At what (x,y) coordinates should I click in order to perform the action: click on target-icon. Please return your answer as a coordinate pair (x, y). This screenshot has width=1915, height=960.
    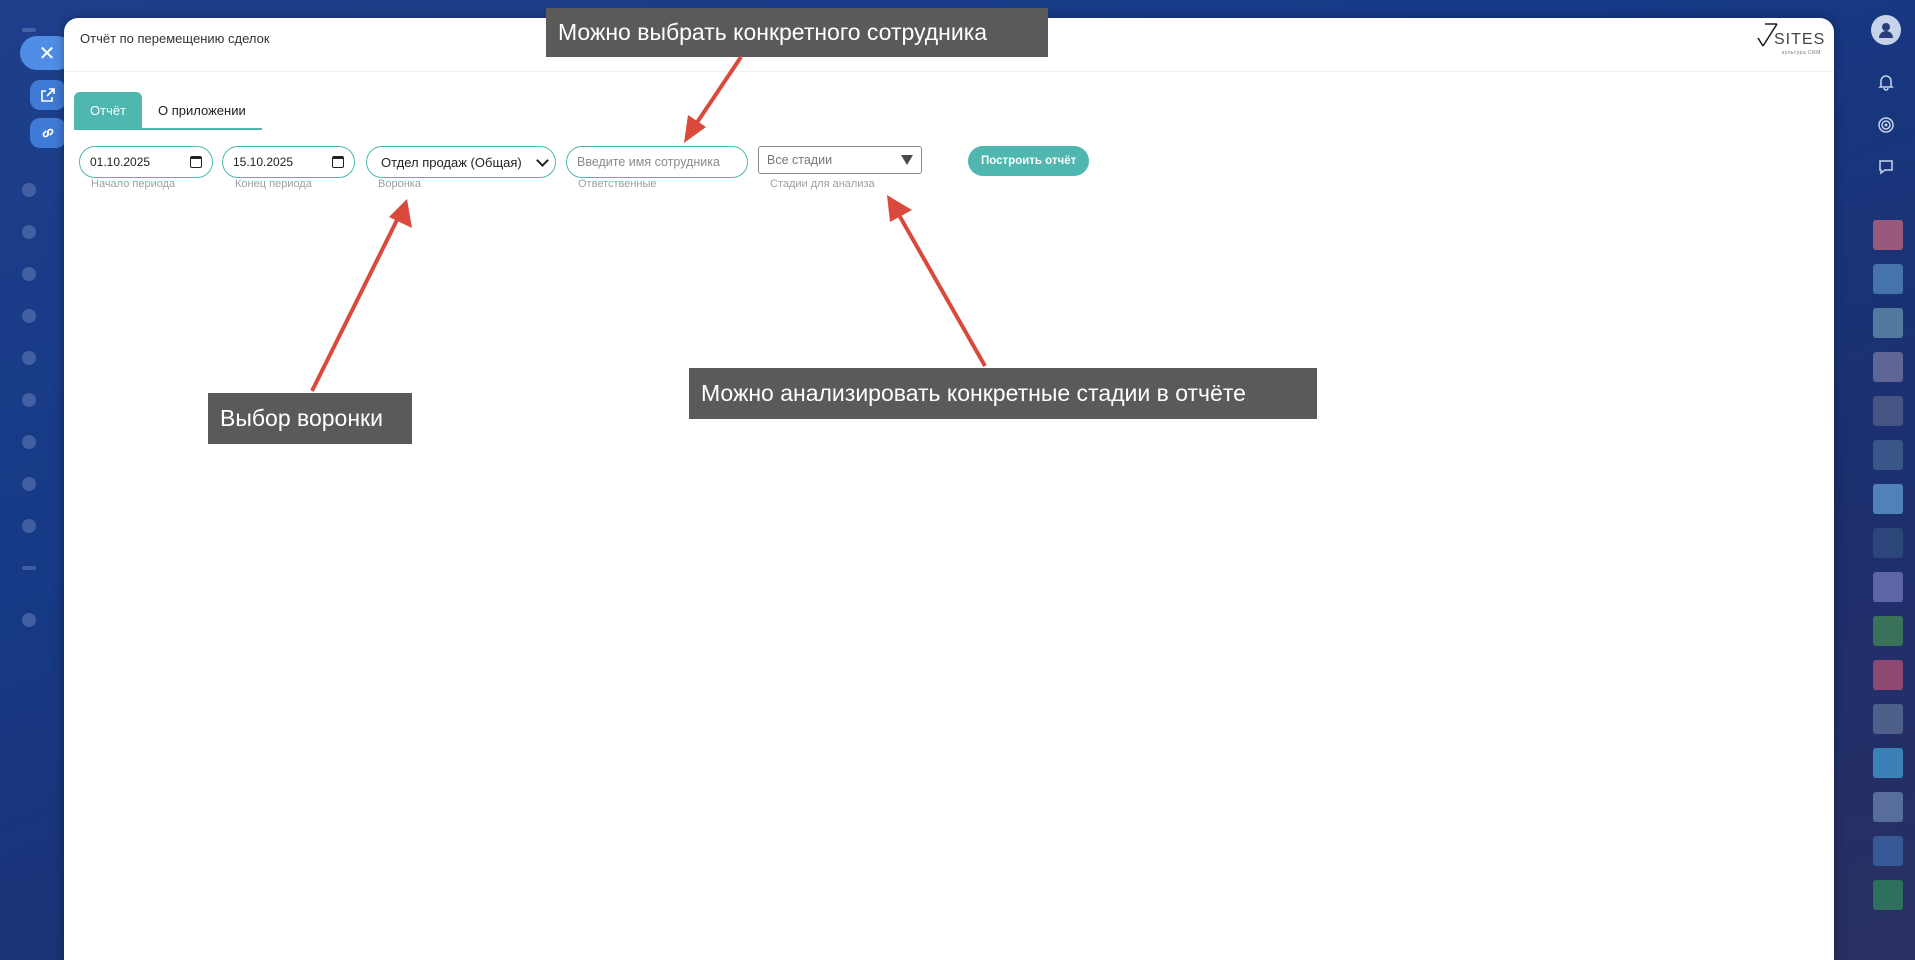
    Looking at the image, I should click on (1886, 125).